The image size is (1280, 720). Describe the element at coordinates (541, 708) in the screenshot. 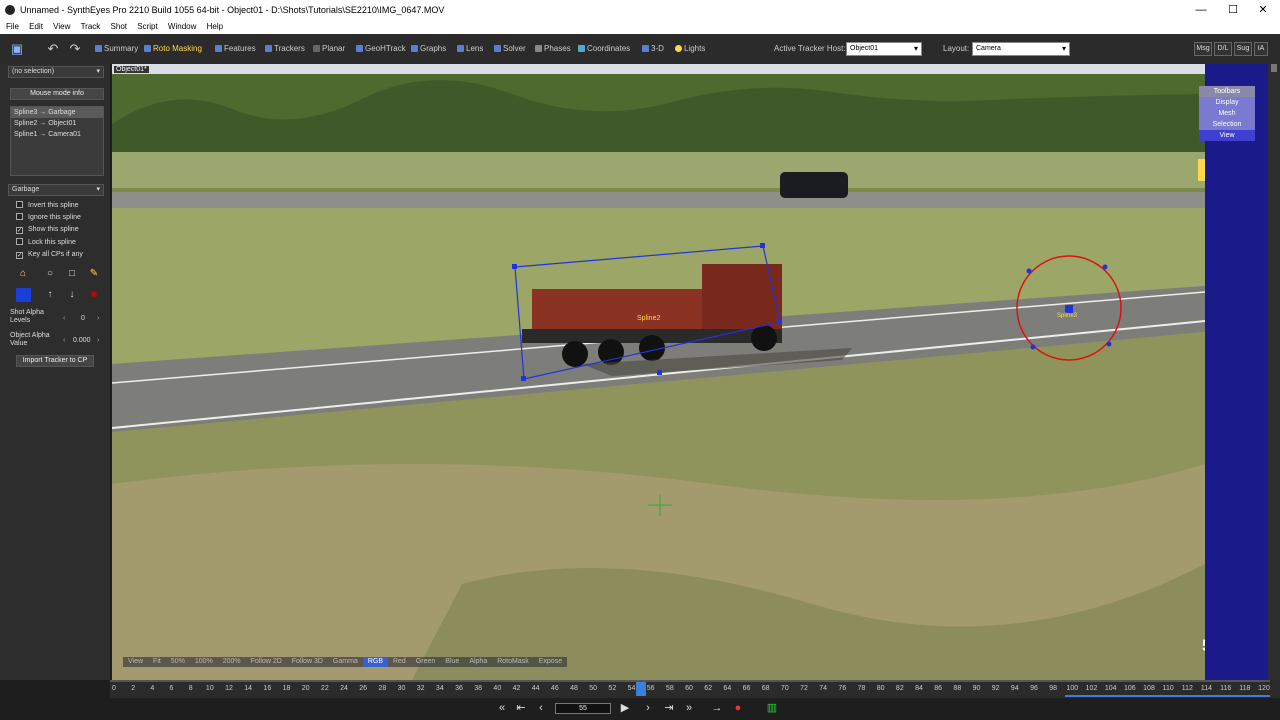

I see `step-back-icon: ‹` at that location.